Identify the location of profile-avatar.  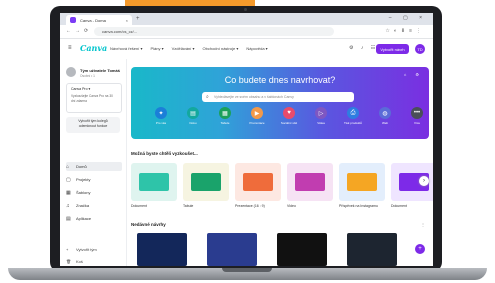
(71, 72).